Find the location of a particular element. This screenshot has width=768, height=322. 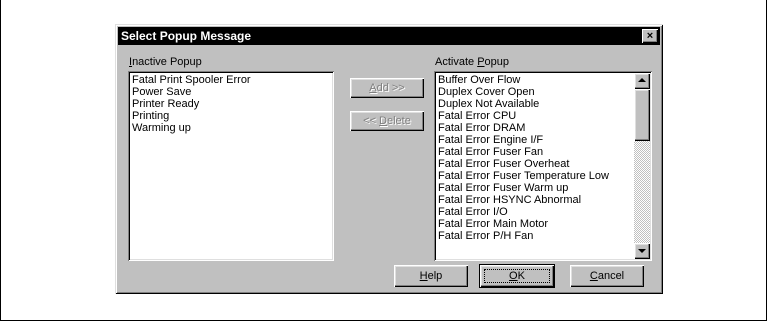

add-button: Add >> is located at coordinates (387, 88).